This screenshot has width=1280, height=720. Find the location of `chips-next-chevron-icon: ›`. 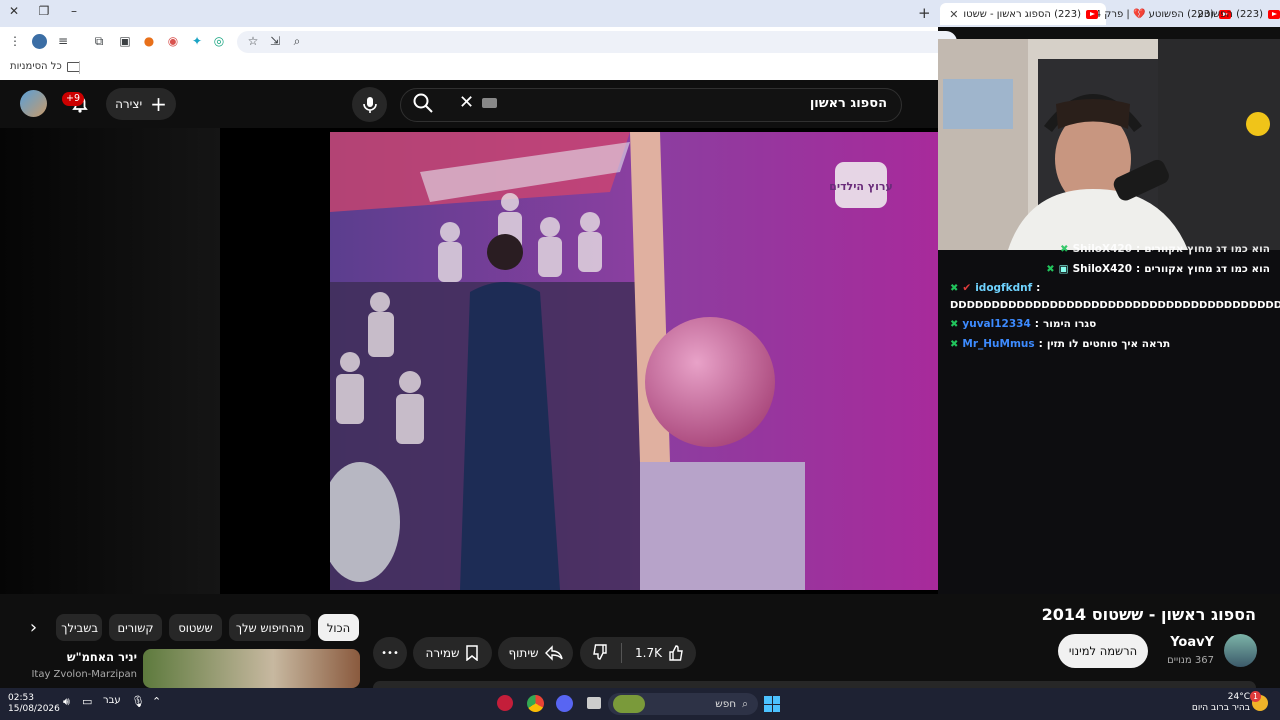

chips-next-chevron-icon: › is located at coordinates (33, 627).